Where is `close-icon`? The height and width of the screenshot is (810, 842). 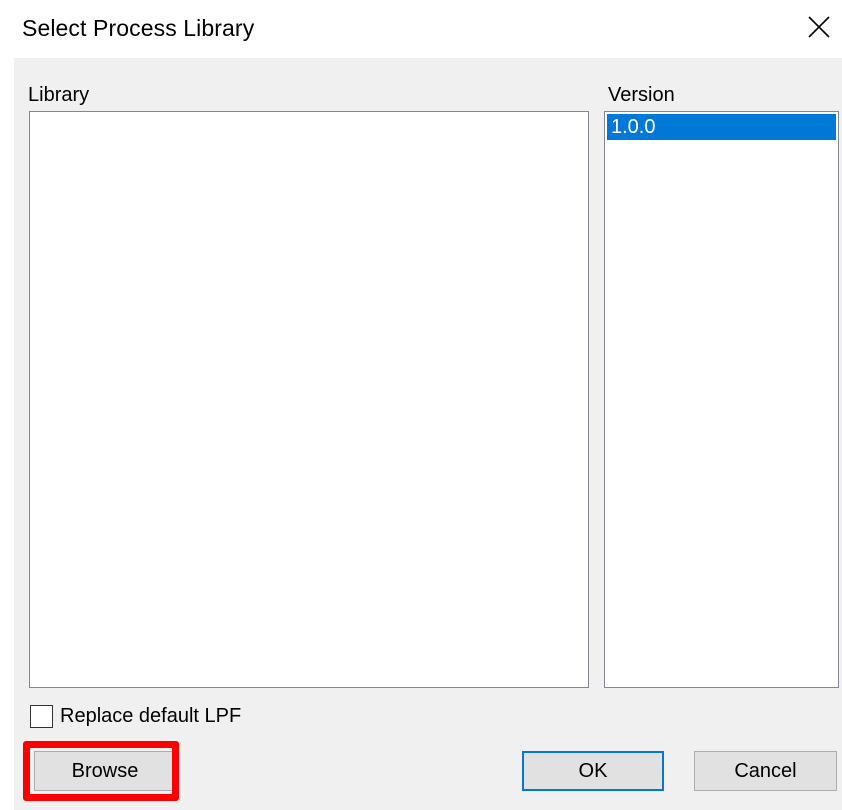 close-icon is located at coordinates (819, 27).